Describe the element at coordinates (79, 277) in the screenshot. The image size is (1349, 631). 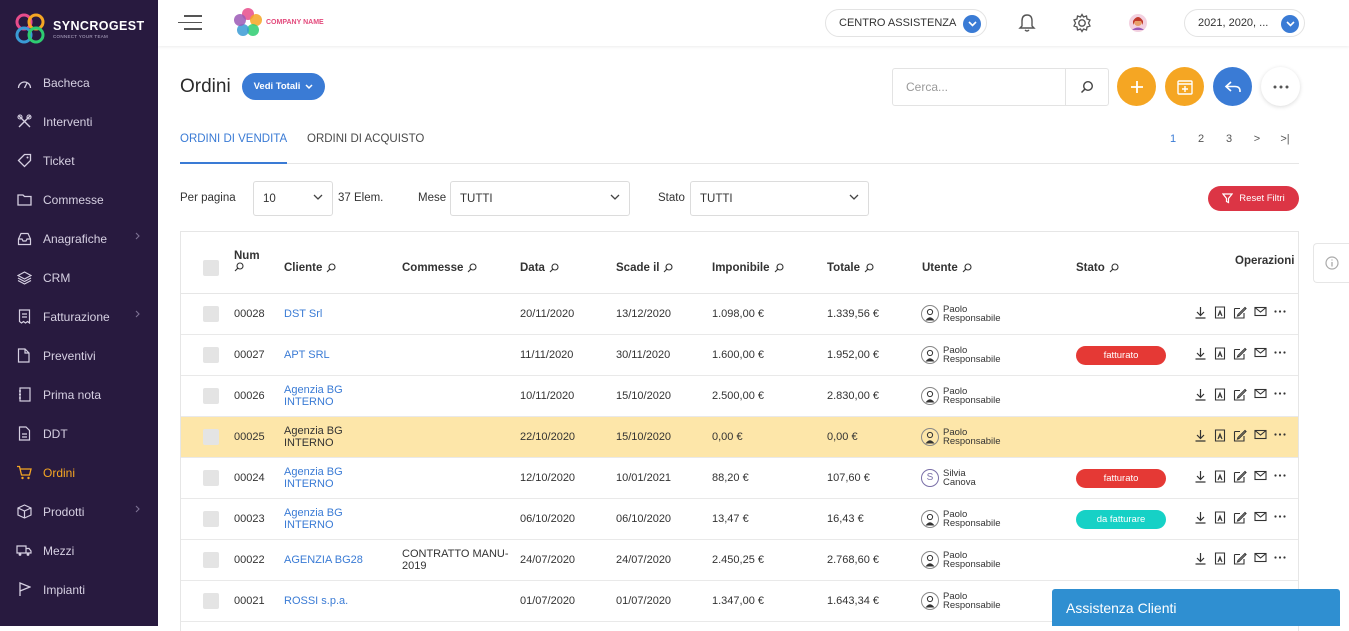
I see `sidebar-item-crm: CRM` at that location.